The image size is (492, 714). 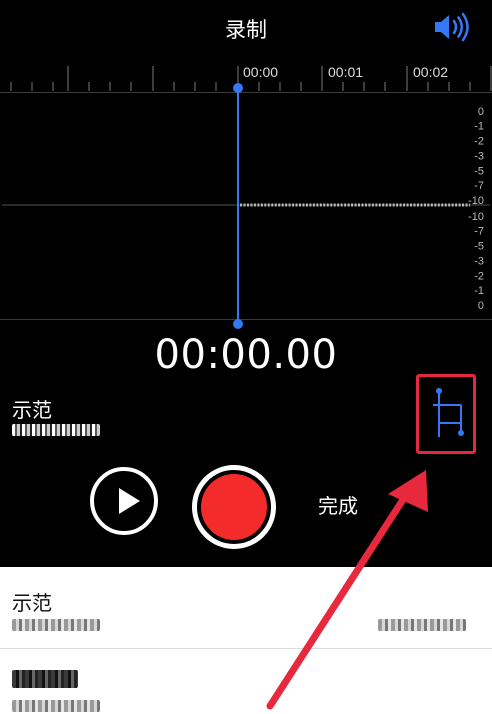 What do you see at coordinates (246, 608) in the screenshot?
I see `list-item: 示范` at bounding box center [246, 608].